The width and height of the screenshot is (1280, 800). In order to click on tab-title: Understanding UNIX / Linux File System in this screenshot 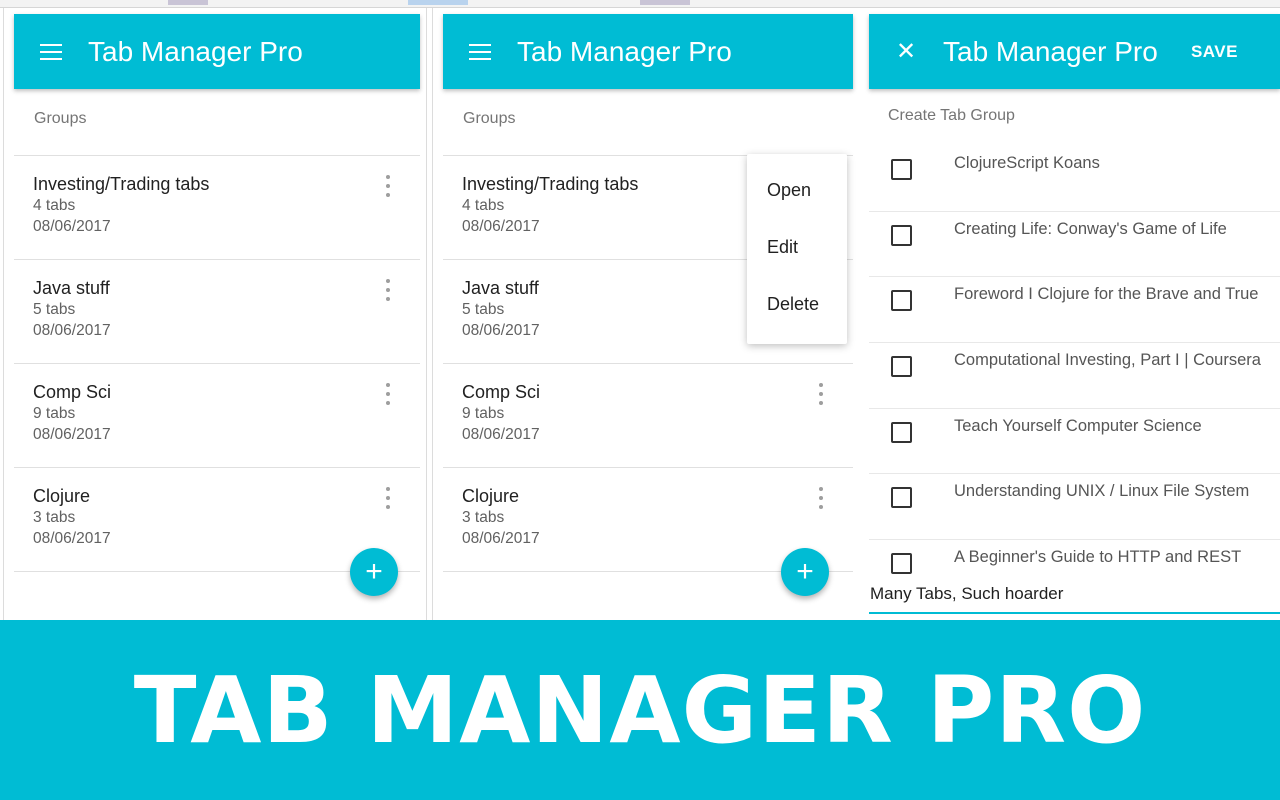, I will do `click(1102, 491)`.